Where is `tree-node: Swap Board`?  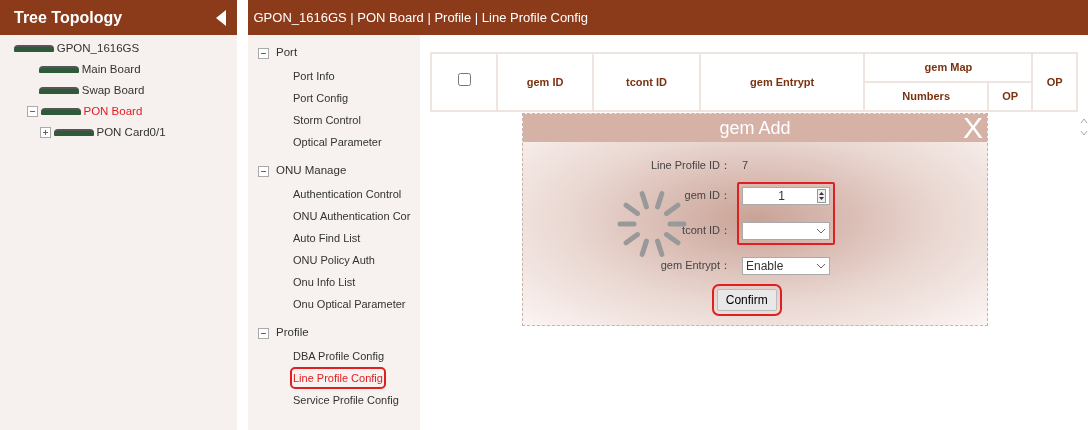
tree-node: Swap Board is located at coordinates (113, 90).